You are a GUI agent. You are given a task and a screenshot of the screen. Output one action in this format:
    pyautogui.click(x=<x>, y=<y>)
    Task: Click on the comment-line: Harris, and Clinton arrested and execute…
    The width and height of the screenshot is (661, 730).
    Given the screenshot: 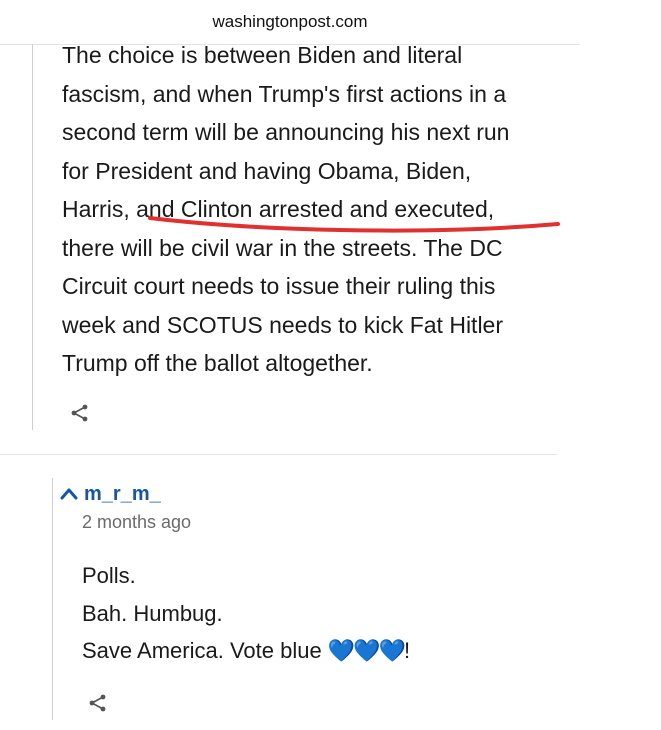 What is the action you would take?
    pyautogui.click(x=278, y=209)
    